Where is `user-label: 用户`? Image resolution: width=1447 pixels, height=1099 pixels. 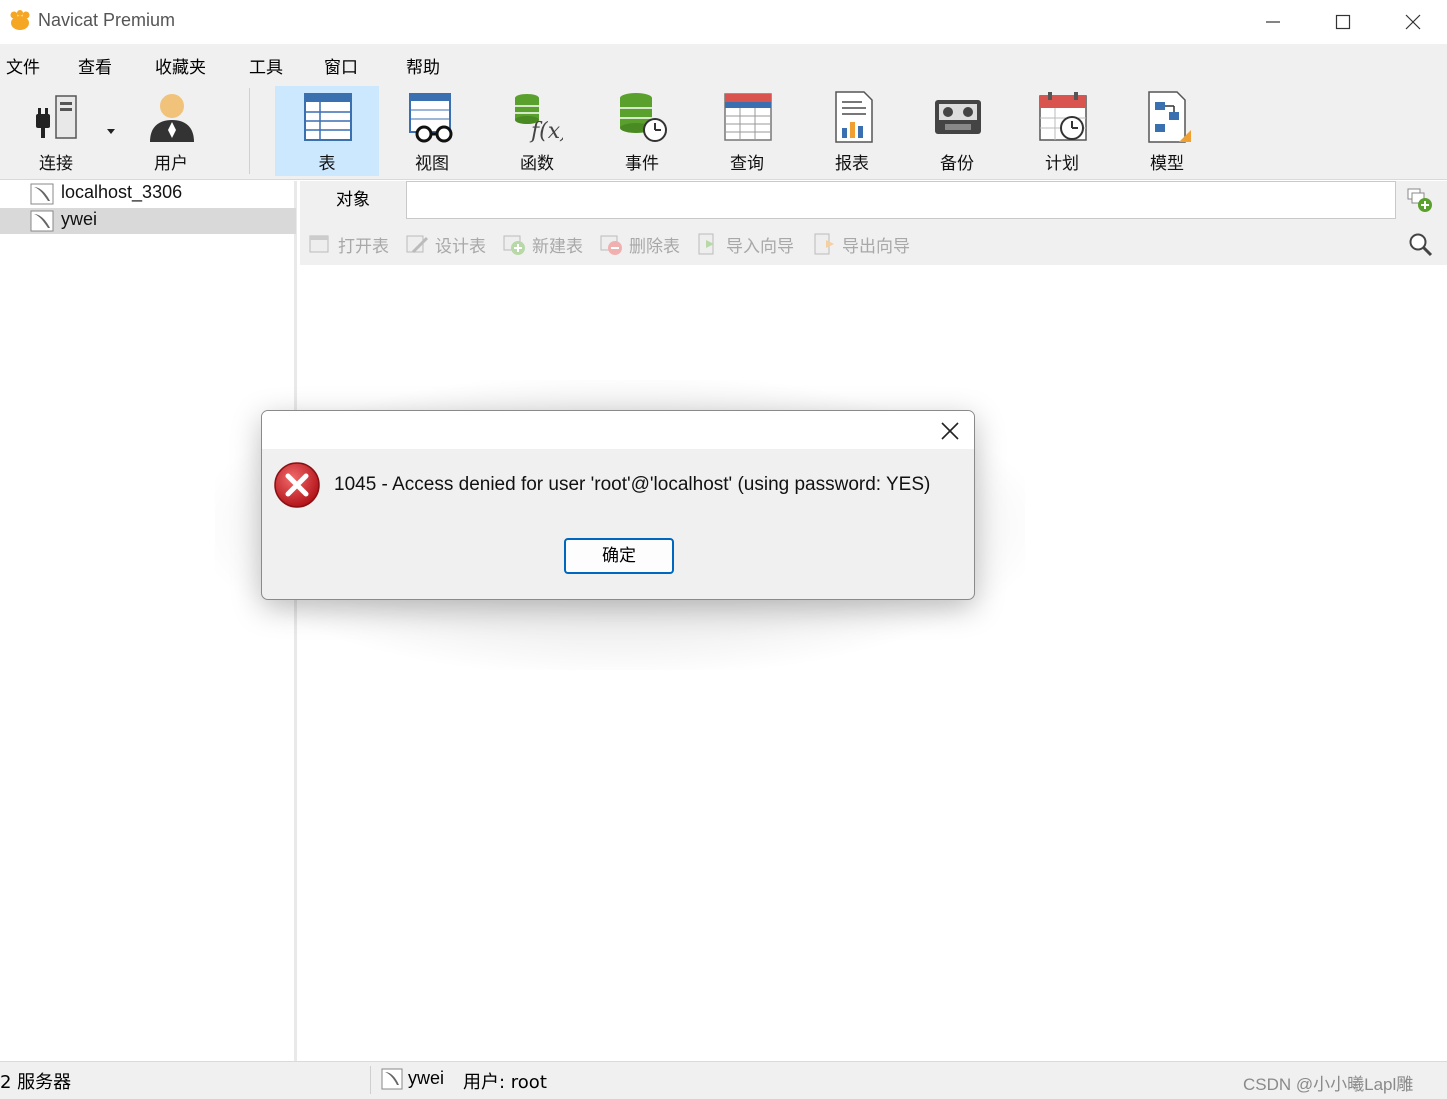 user-label: 用户 is located at coordinates (171, 164).